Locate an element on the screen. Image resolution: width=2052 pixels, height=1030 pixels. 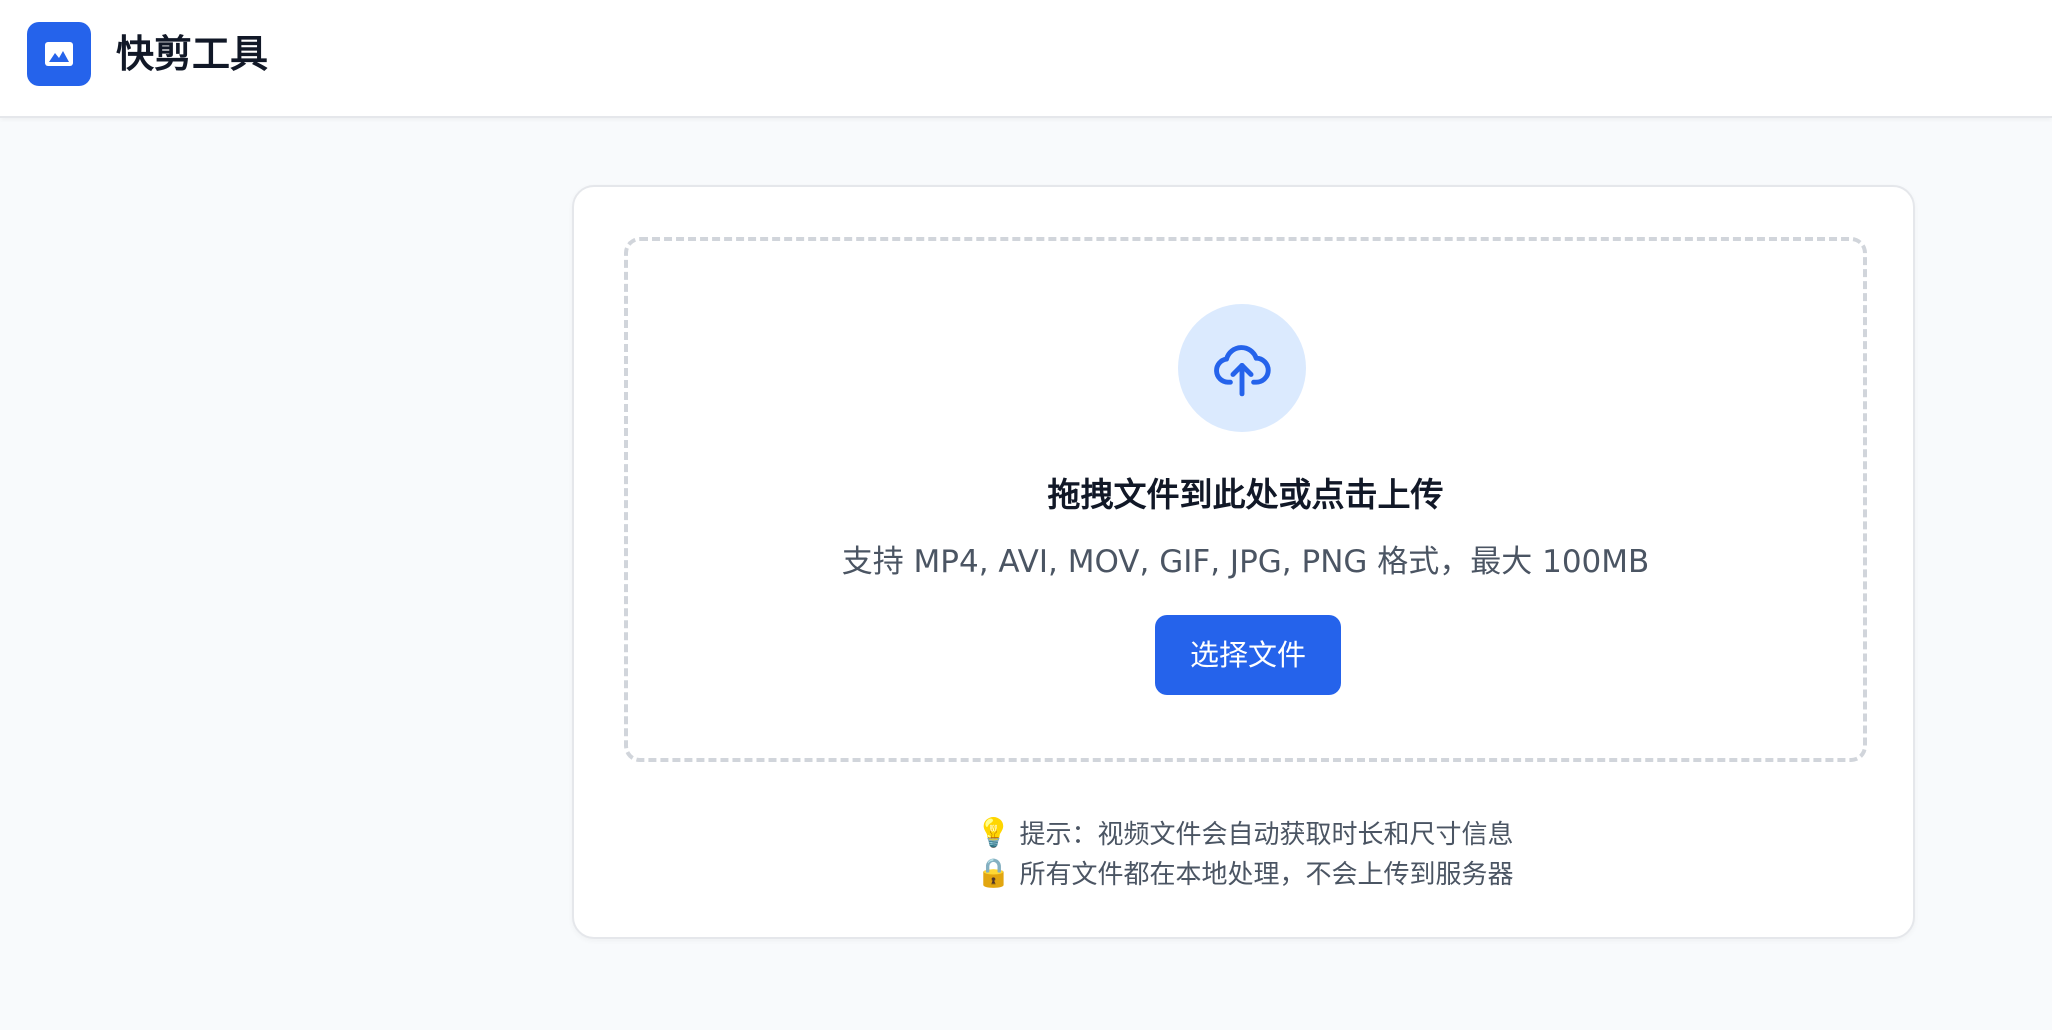
lightbulb-icon: 💡 is located at coordinates (993, 832).